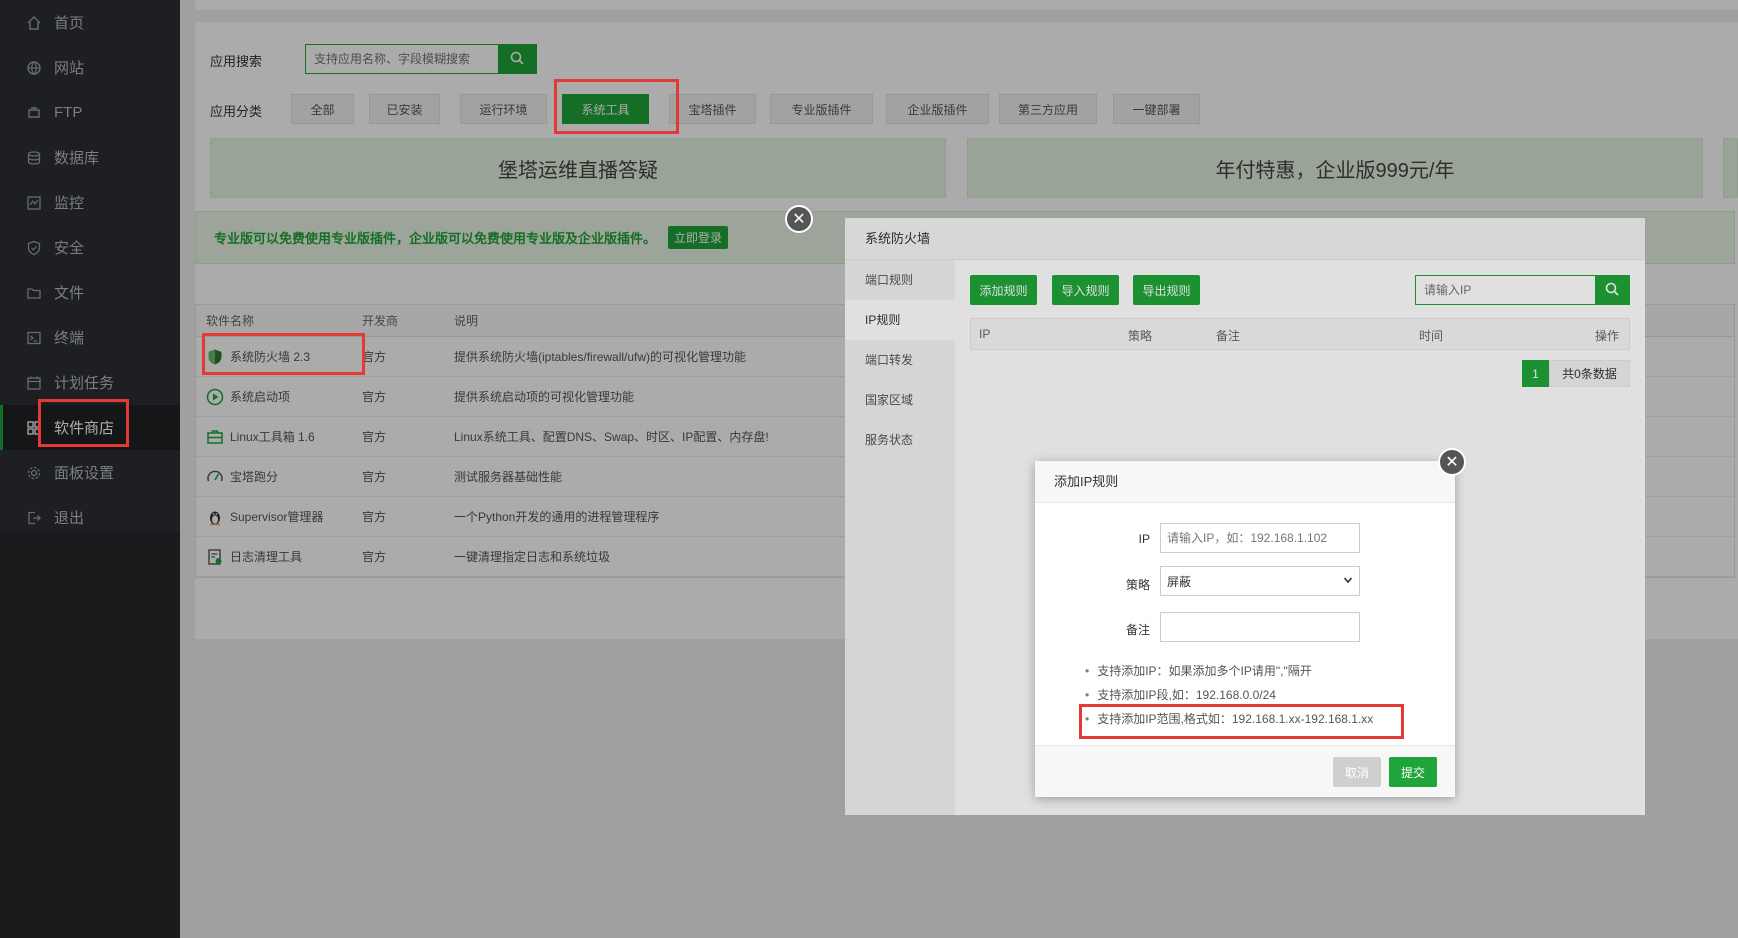 The width and height of the screenshot is (1738, 938). I want to click on add-ip-dialog-footer: 取消 提交, so click(1245, 771).